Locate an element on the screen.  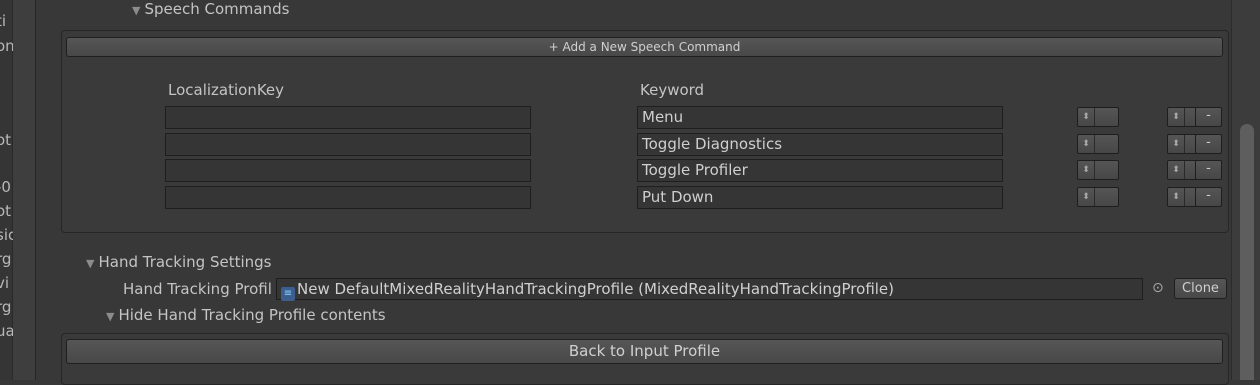
speech-commands-foldout: ▼ Speech Commands is located at coordinates (210, 10).